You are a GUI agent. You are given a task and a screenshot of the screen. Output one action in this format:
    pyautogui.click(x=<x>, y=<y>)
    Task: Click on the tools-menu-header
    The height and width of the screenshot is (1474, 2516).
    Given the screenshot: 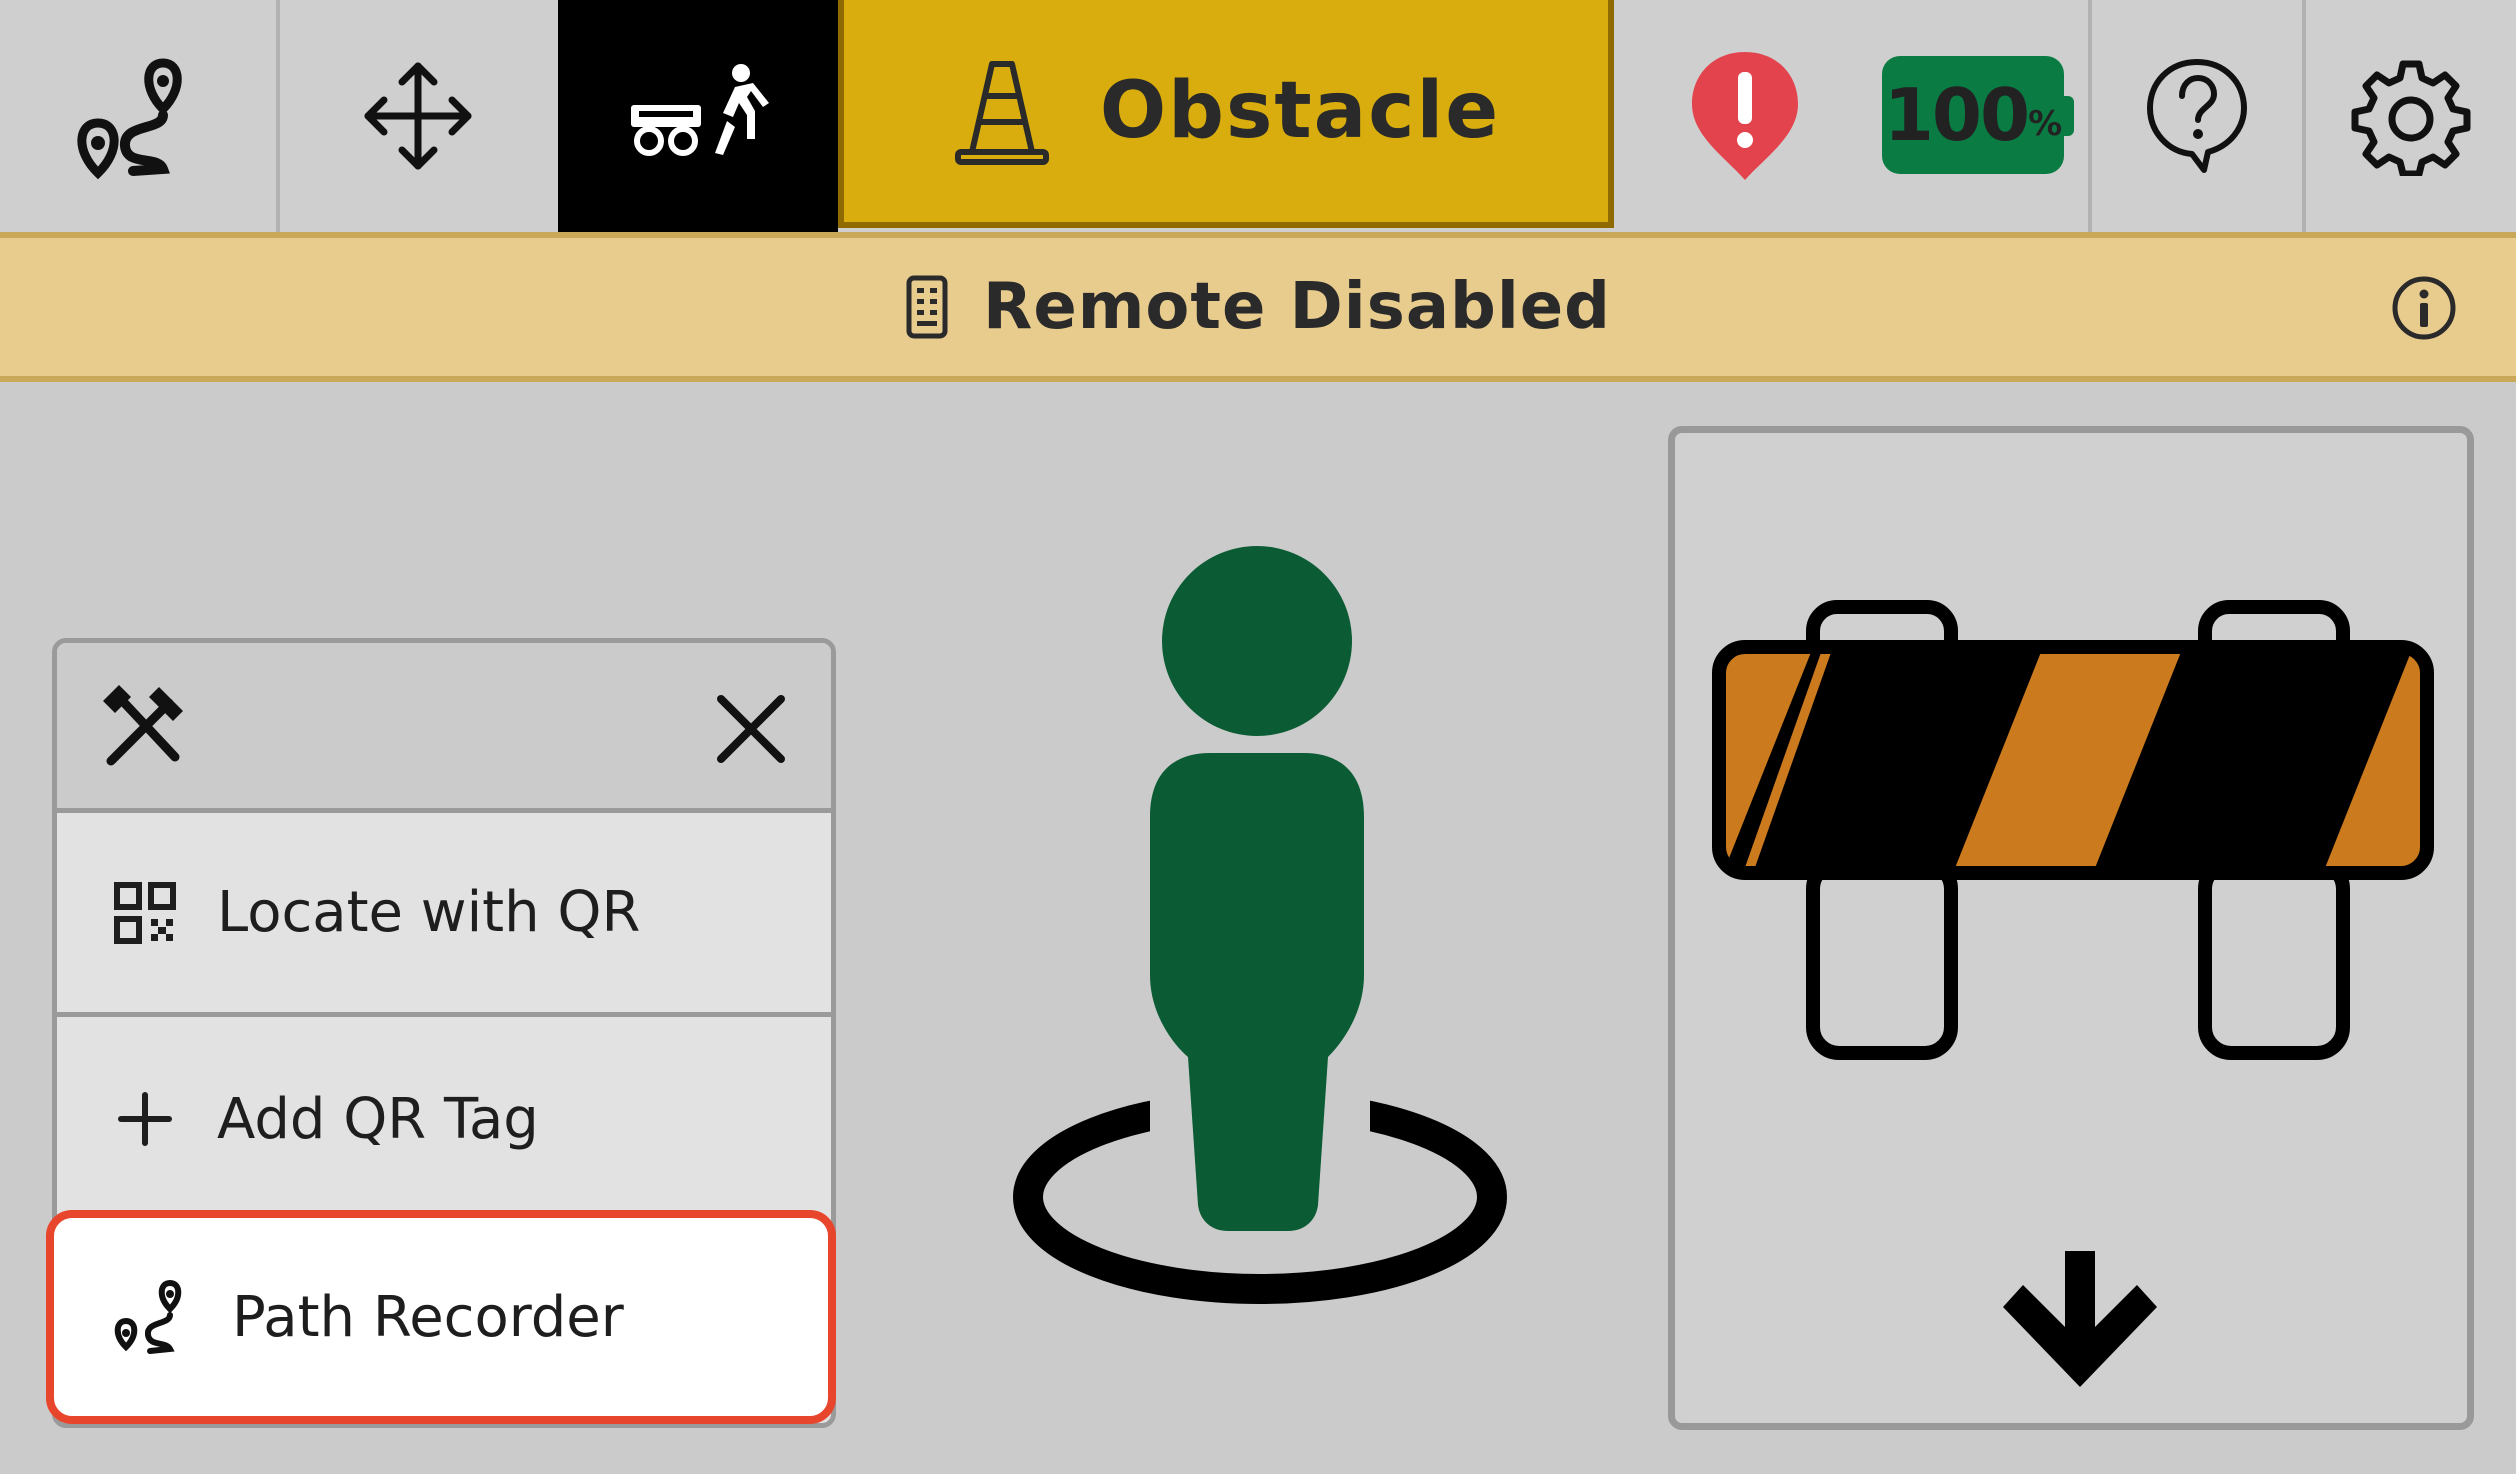 What is the action you would take?
    pyautogui.click(x=444, y=728)
    